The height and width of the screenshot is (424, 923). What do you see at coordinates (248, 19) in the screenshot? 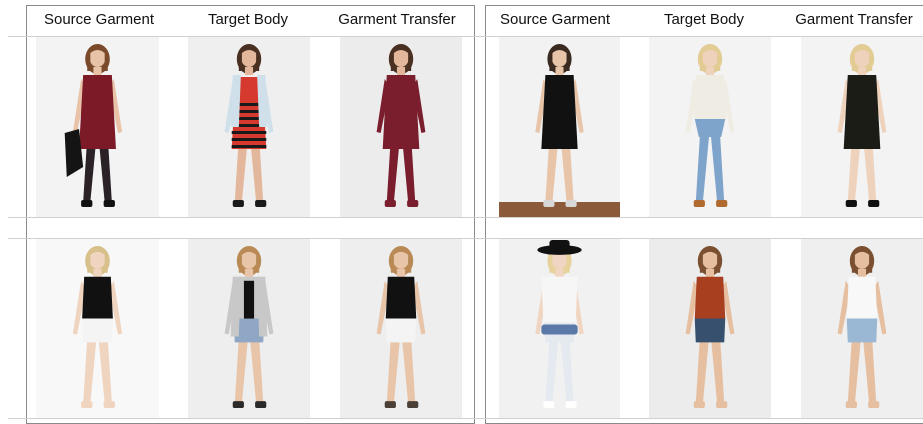
I see `header-target-body-left: Target Body` at bounding box center [248, 19].